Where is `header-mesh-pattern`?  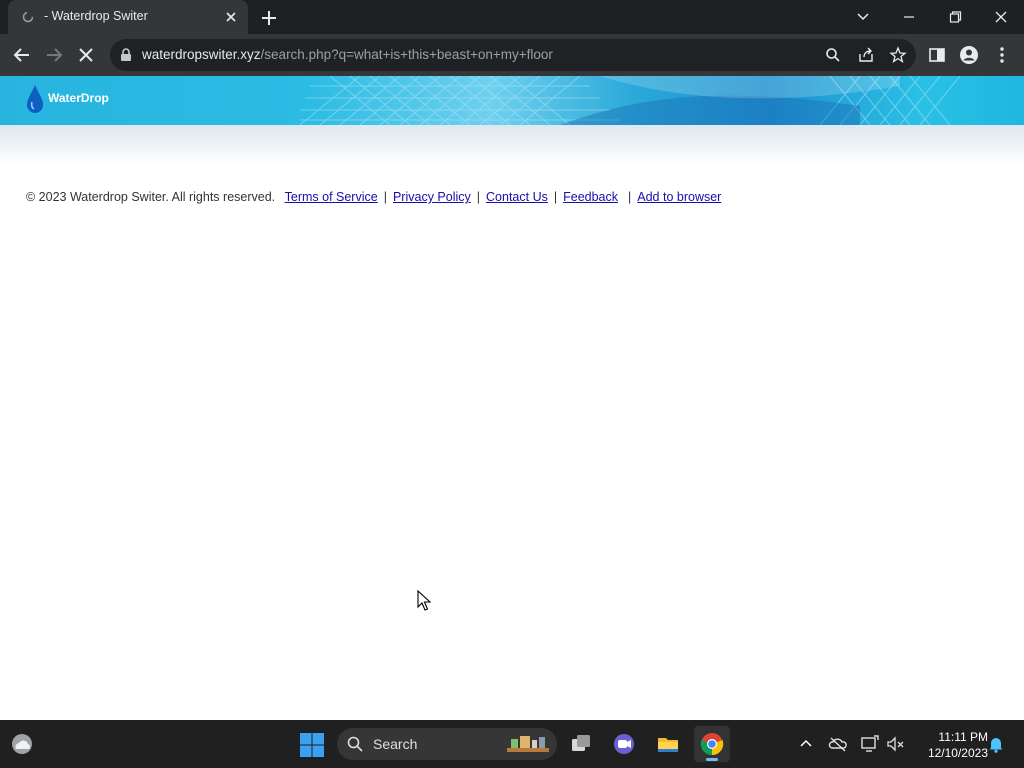
header-mesh-pattern is located at coordinates (630, 100).